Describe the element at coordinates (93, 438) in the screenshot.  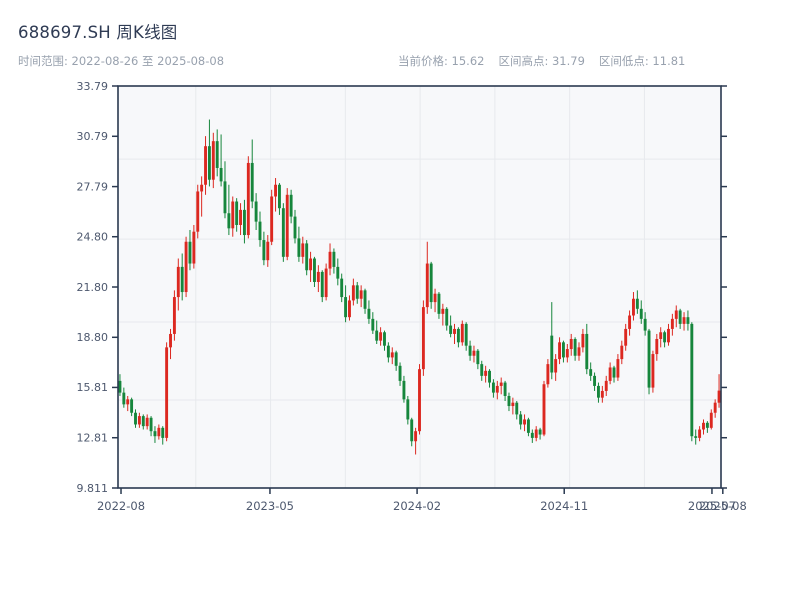
I see `y-tick-label: 12.81` at that location.